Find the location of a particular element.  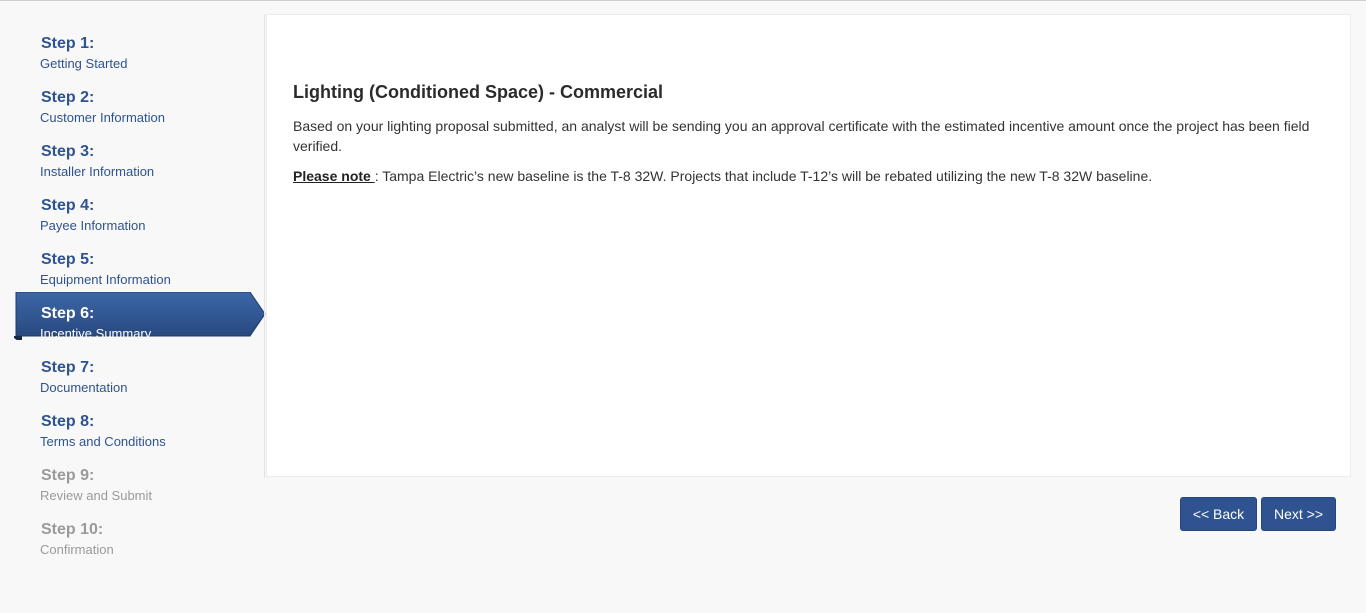

back-button: << Back is located at coordinates (1218, 514).